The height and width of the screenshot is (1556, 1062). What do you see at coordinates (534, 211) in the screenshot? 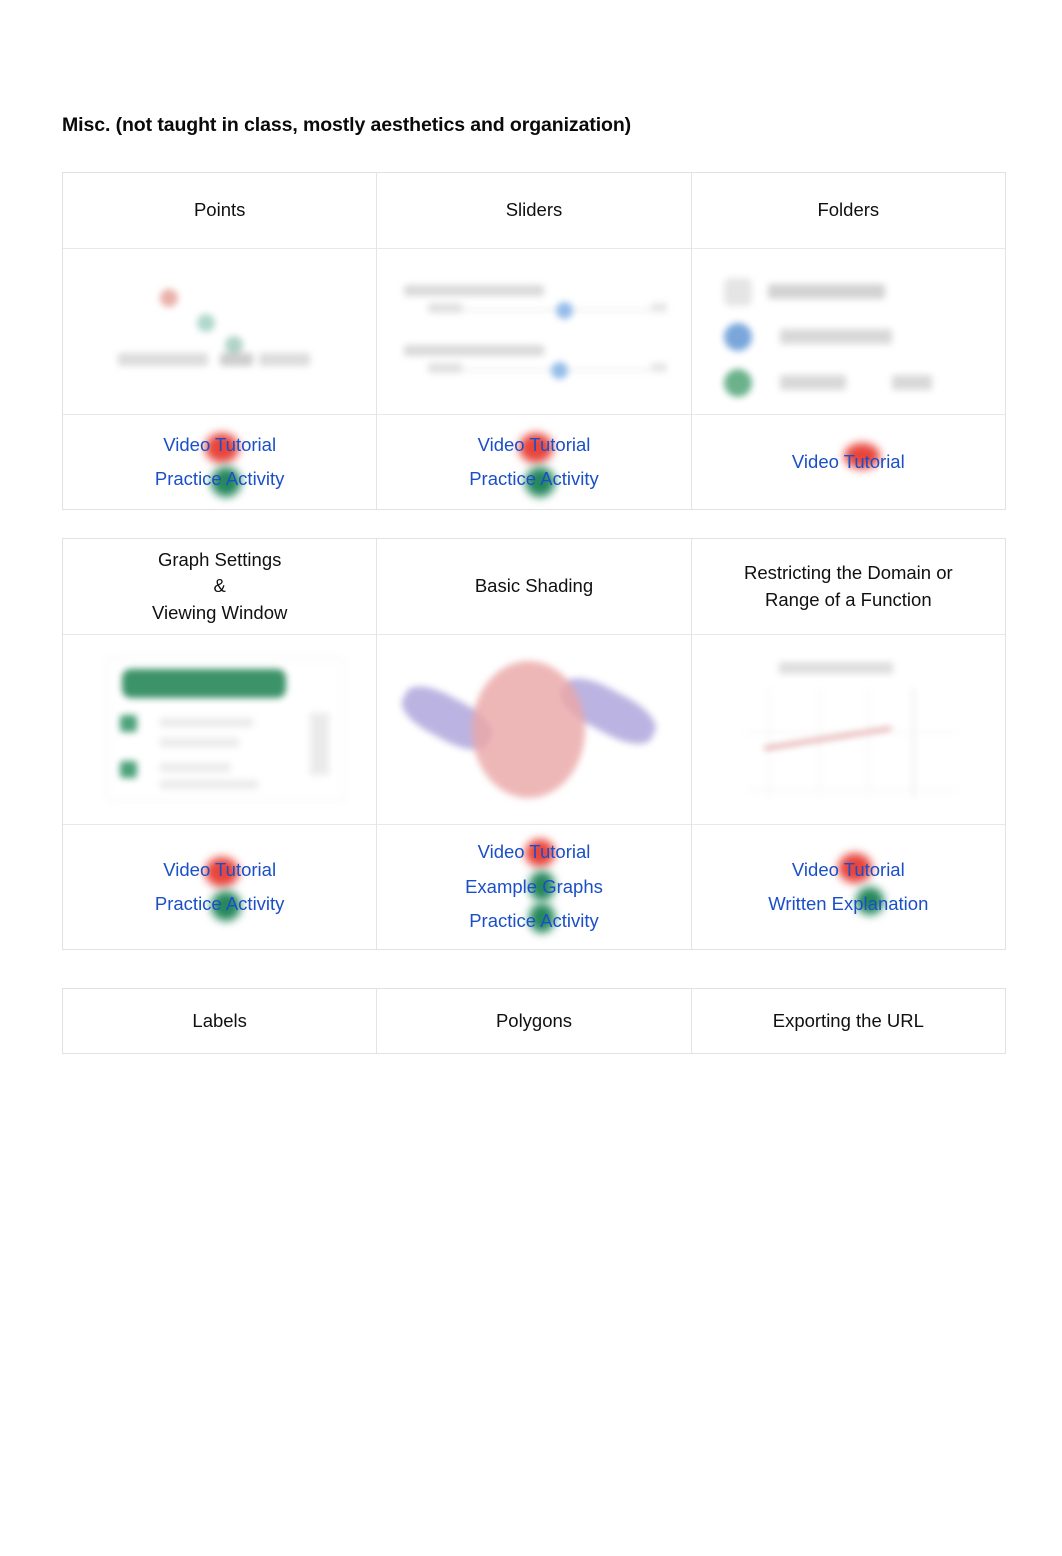
I see `cell-title-sliders: Sliders` at bounding box center [534, 211].